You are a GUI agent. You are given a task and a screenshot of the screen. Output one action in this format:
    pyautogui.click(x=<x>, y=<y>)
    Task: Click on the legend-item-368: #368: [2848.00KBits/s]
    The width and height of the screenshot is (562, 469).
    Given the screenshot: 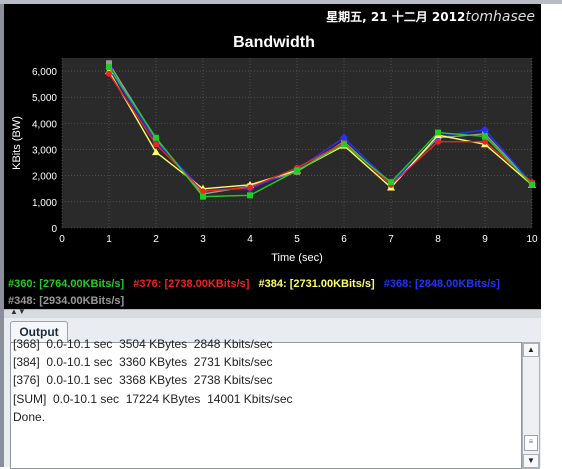 What is the action you would take?
    pyautogui.click(x=441, y=284)
    